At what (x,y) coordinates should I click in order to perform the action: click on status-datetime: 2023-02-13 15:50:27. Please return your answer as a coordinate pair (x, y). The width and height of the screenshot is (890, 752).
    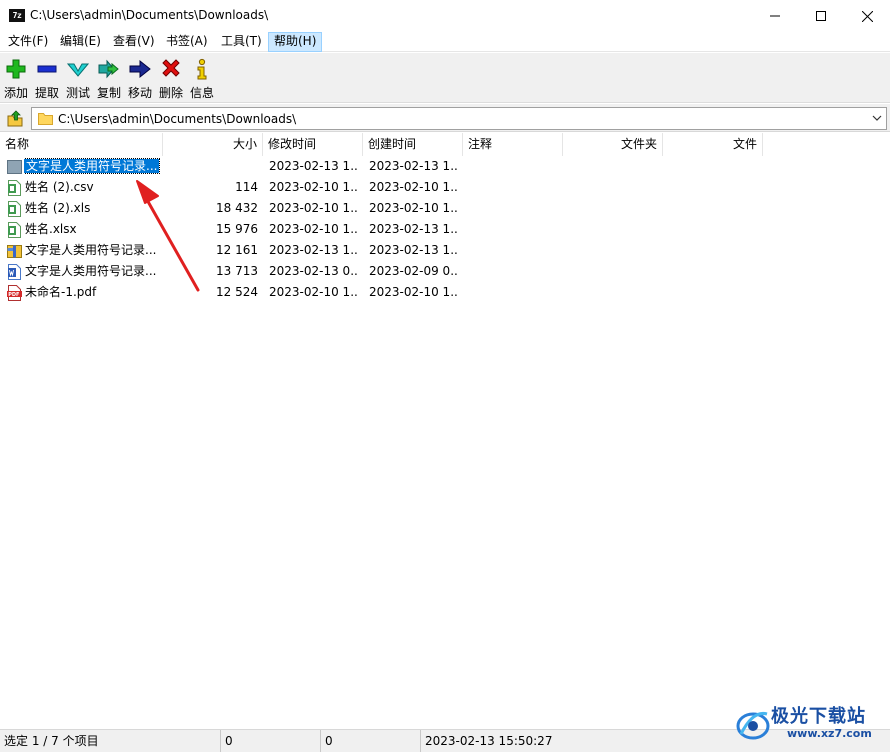
    Looking at the image, I should click on (489, 741).